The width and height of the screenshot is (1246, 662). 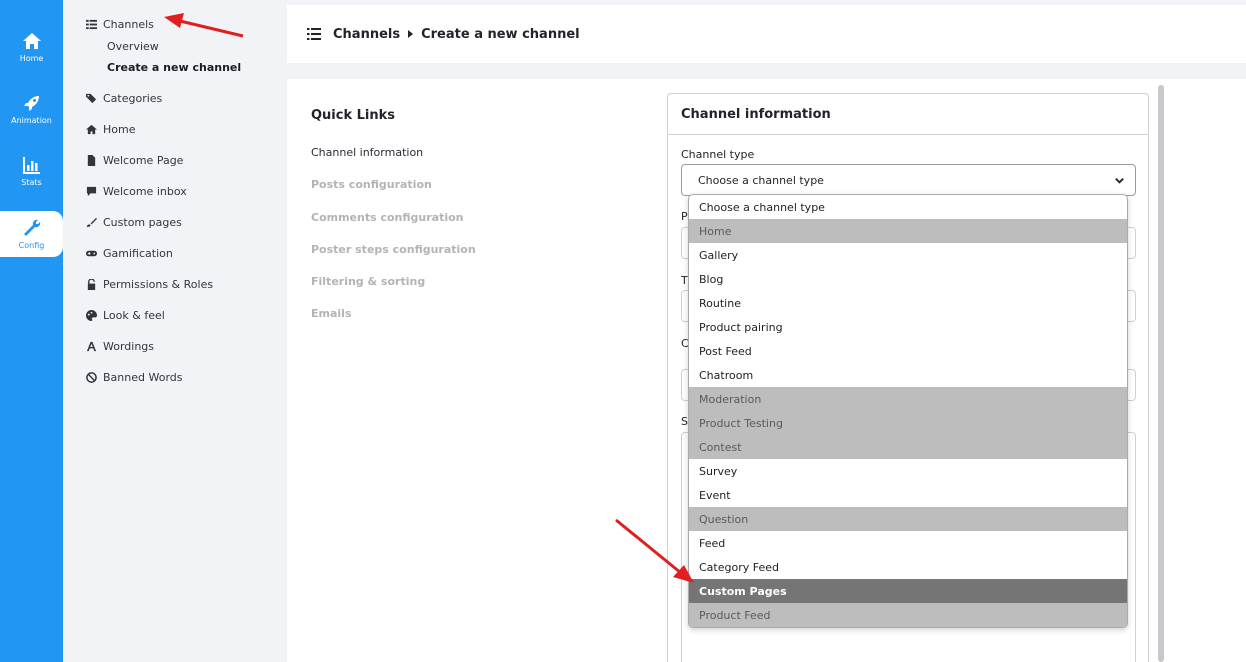 What do you see at coordinates (908, 567) in the screenshot?
I see `dropdown-option: Category Feed` at bounding box center [908, 567].